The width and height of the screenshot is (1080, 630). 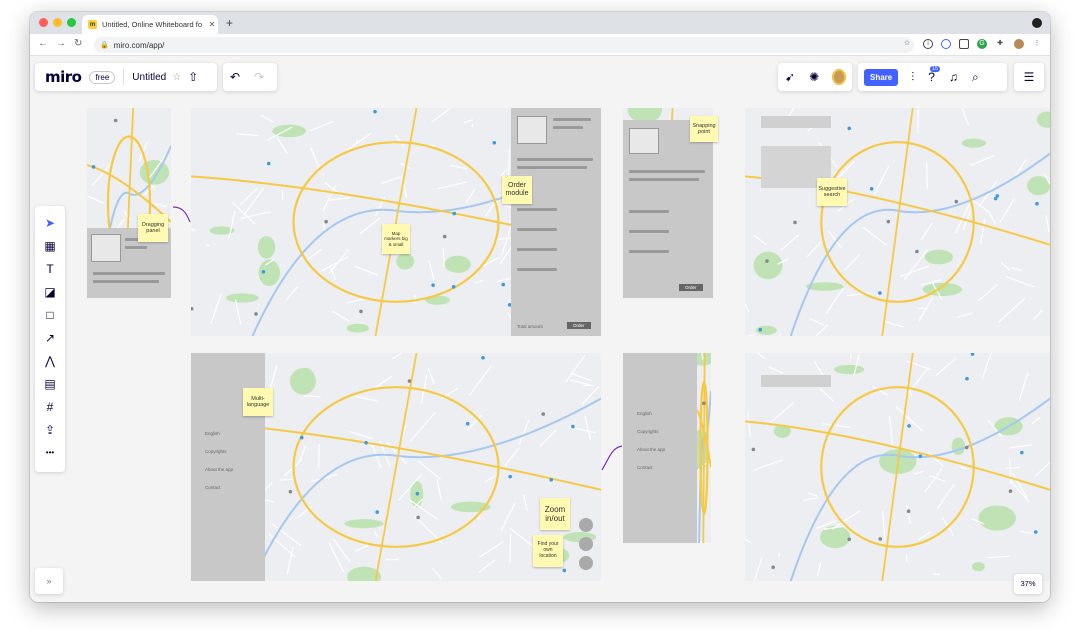 What do you see at coordinates (212, 24) in the screenshot?
I see `tab-close-icon: ✕` at bounding box center [212, 24].